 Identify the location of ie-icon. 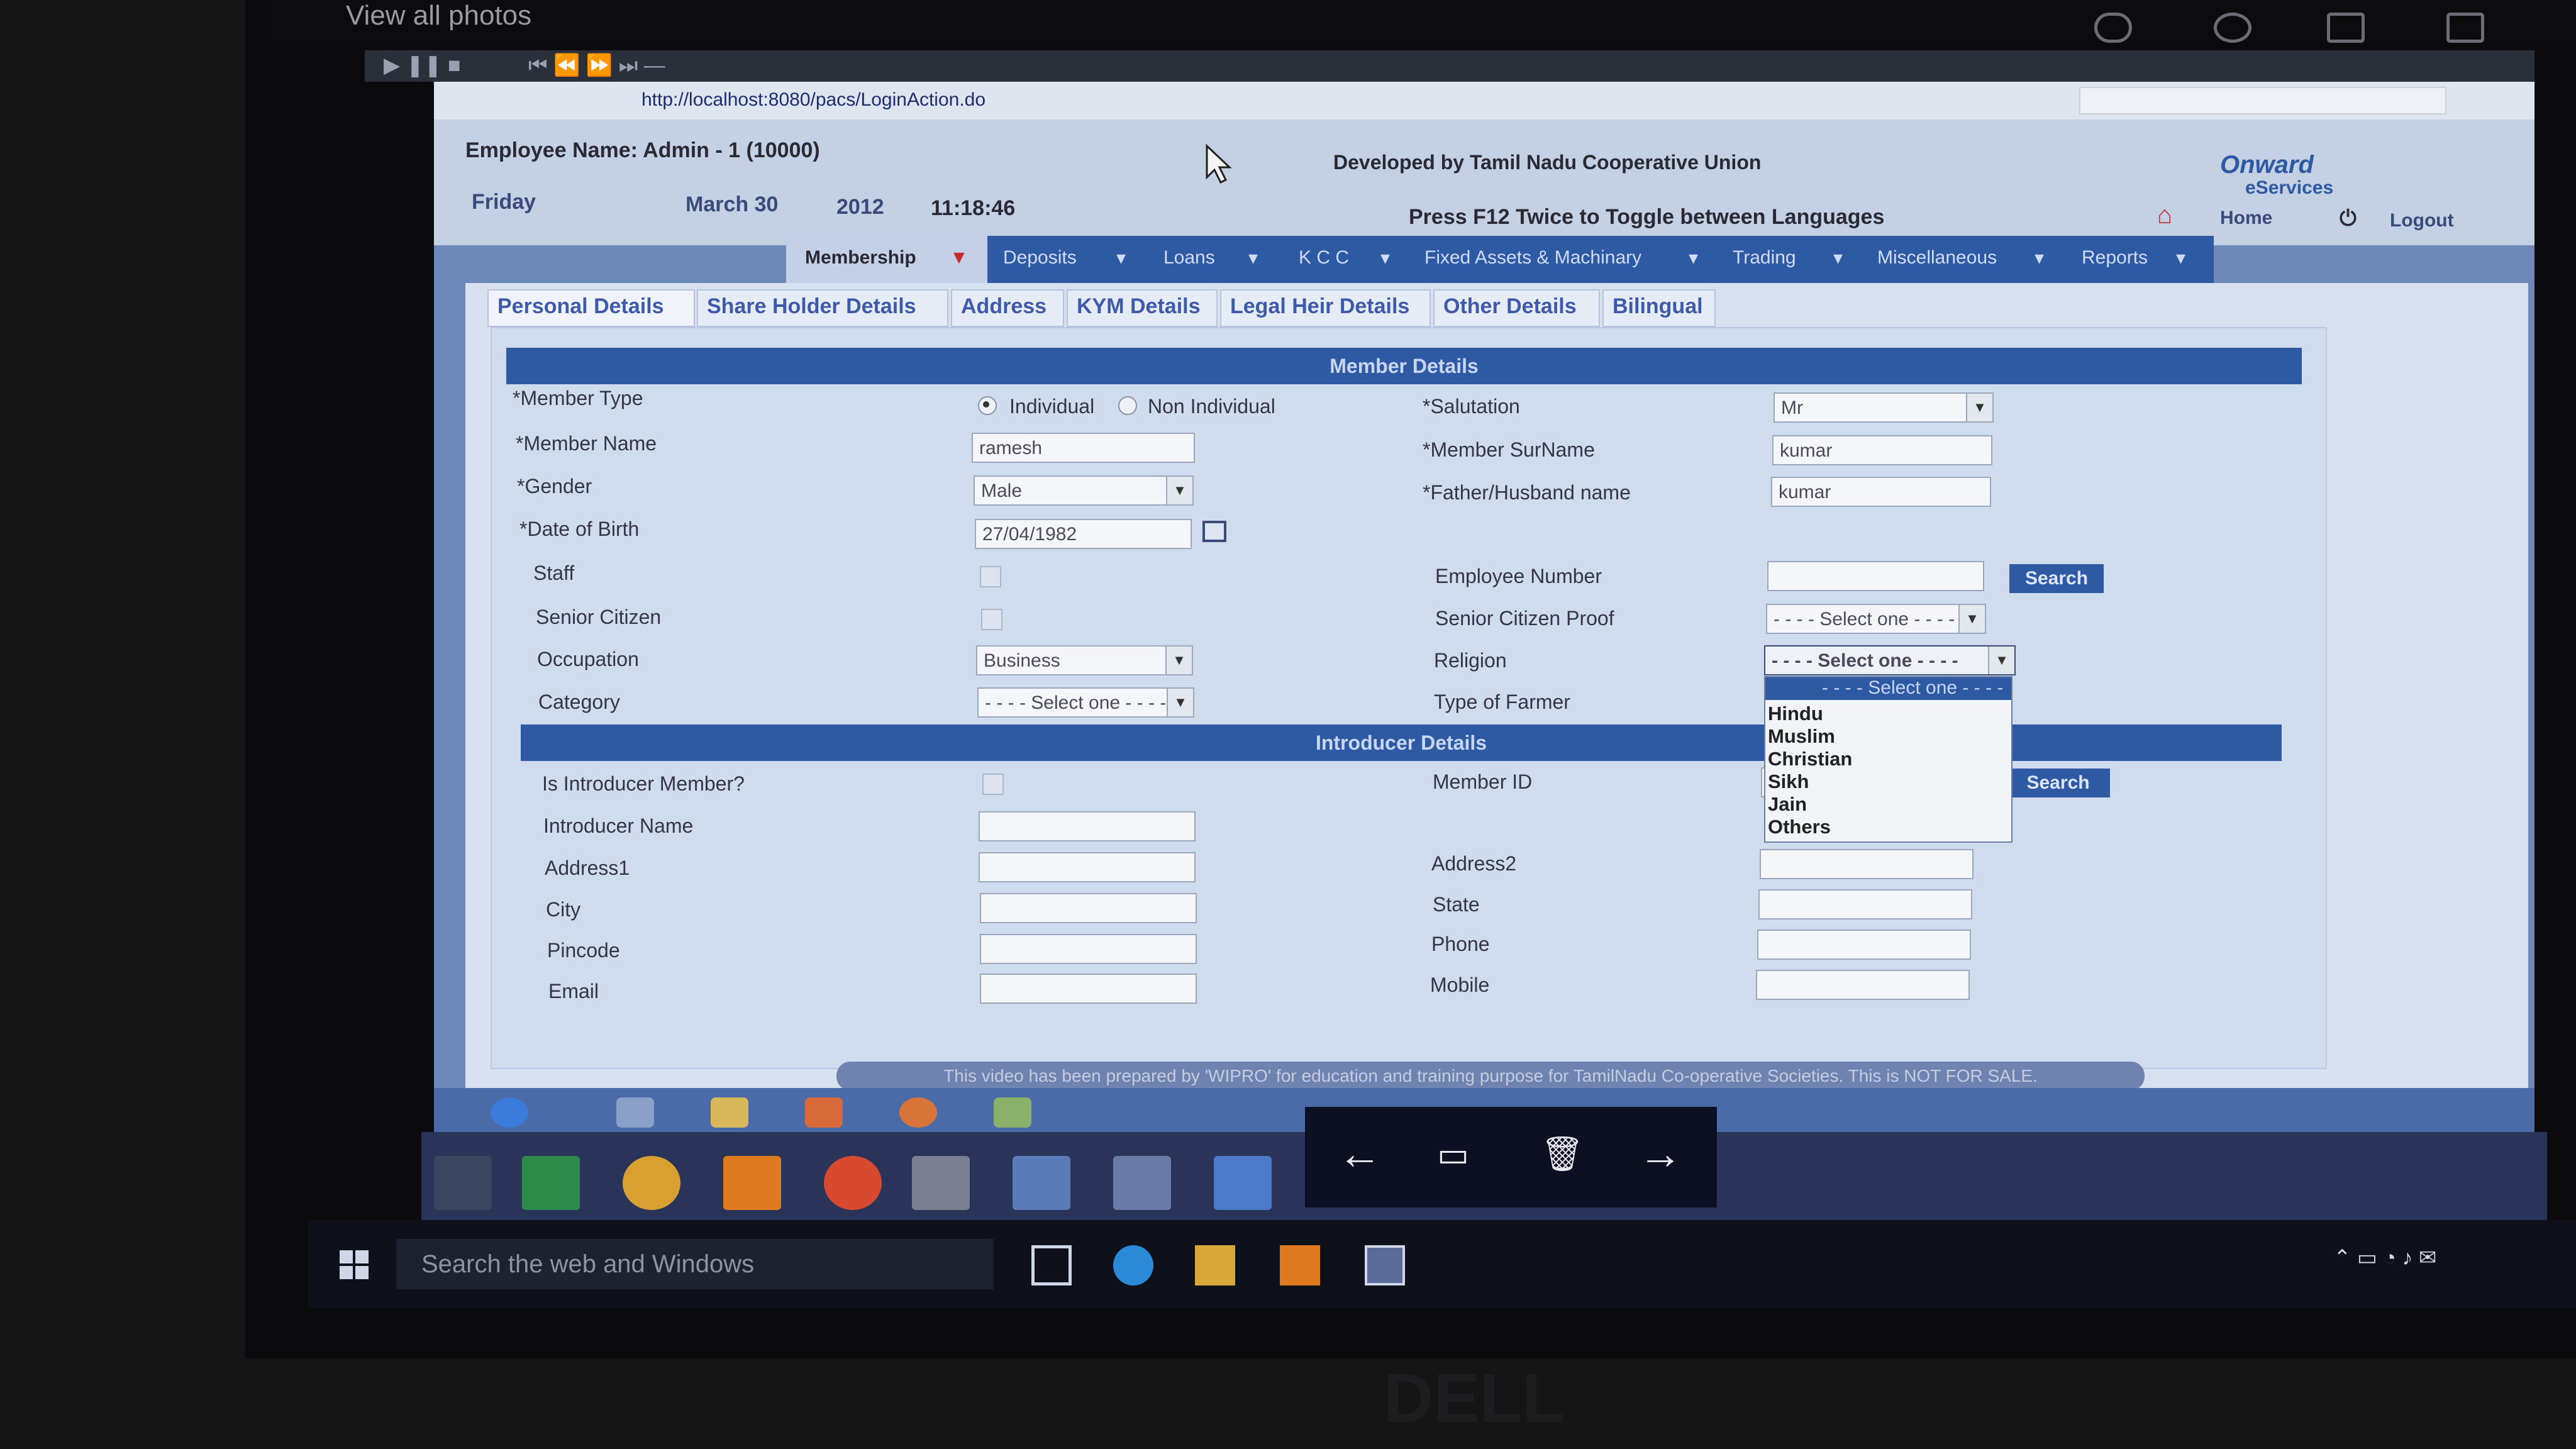
(635, 1112).